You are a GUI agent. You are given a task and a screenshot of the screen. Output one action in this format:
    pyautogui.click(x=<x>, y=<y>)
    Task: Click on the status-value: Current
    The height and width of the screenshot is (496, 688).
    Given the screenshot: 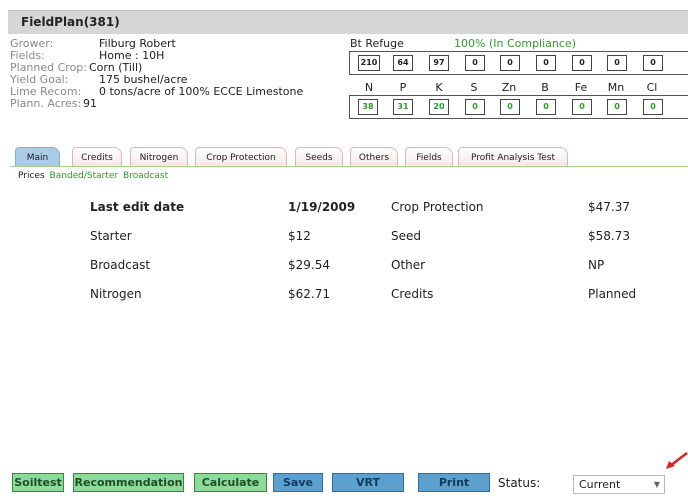 What is the action you would take?
    pyautogui.click(x=600, y=484)
    